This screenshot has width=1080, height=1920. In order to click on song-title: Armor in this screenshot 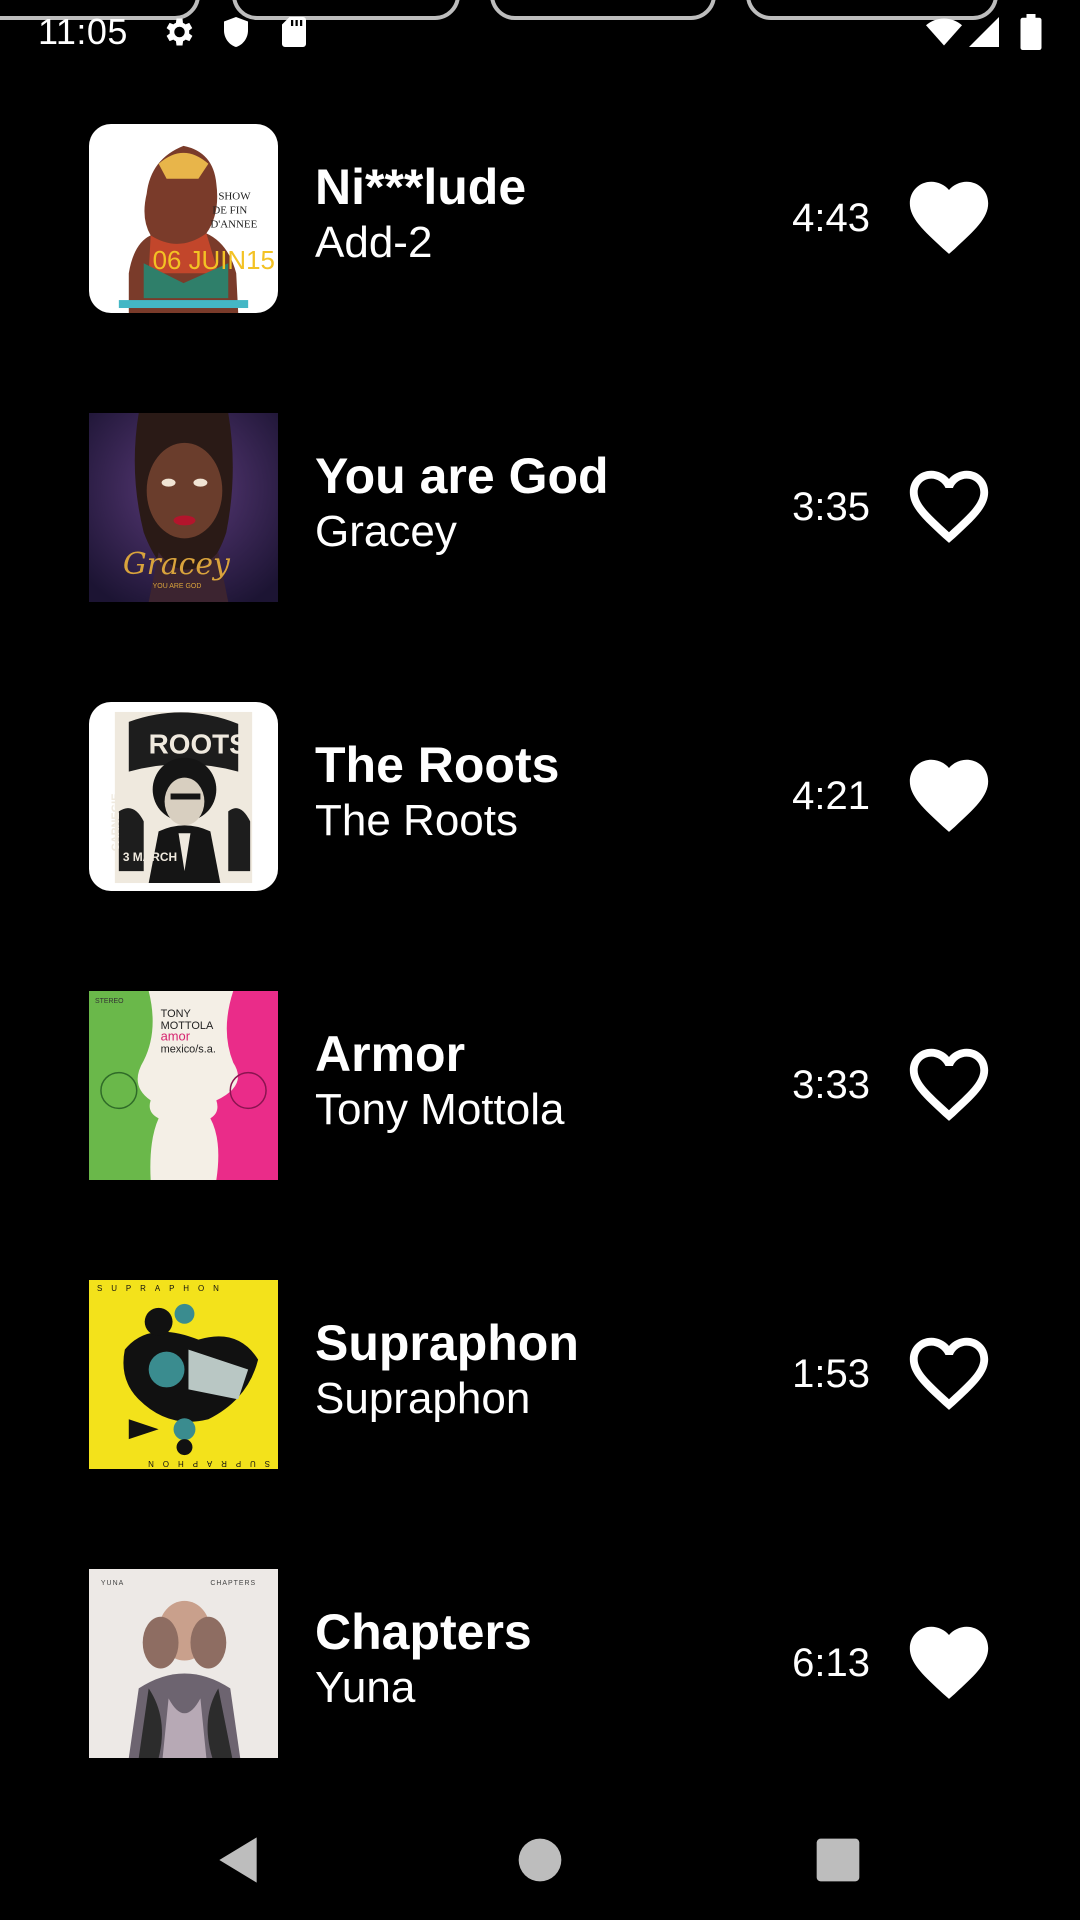, I will do `click(390, 1054)`.